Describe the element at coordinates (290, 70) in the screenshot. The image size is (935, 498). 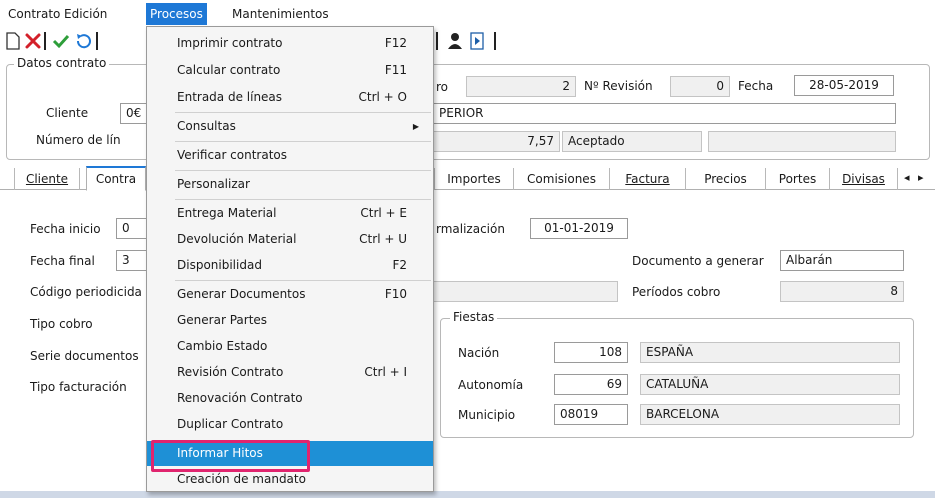
I see `menu-item-calcular-contrato: Calcular contrato F11` at that location.